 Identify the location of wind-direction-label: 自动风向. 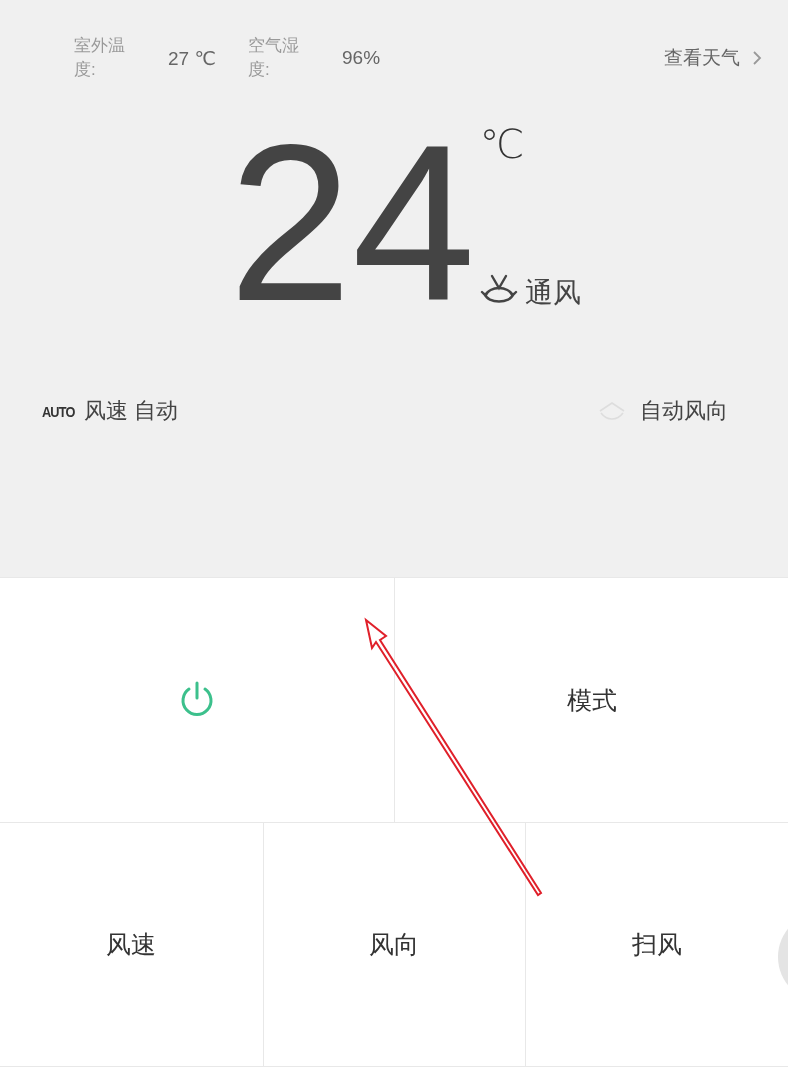
(684, 411).